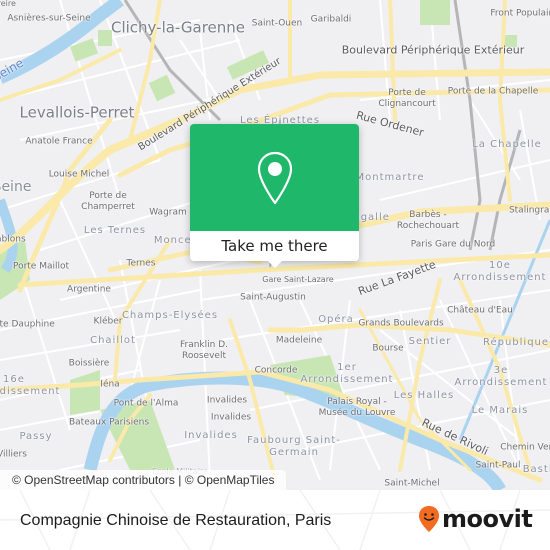  I want to click on place-label: Barbès - Rochechouart, so click(428, 220).